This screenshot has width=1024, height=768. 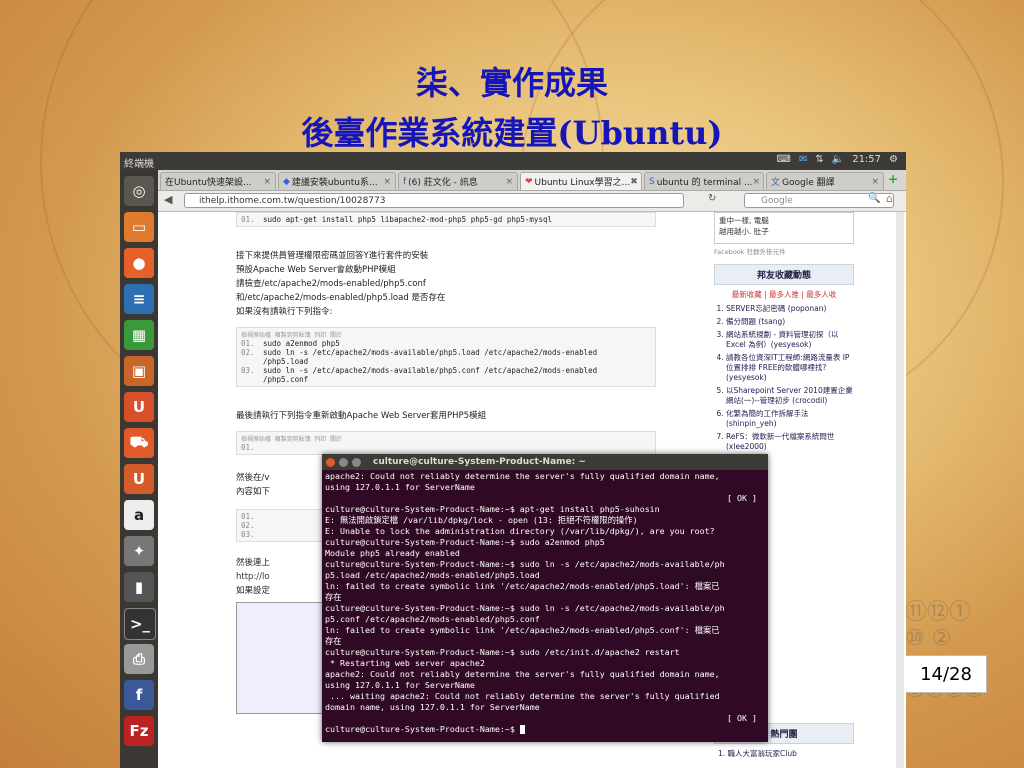 I want to click on slide-title: 柒、實作成果, so click(x=511, y=83).